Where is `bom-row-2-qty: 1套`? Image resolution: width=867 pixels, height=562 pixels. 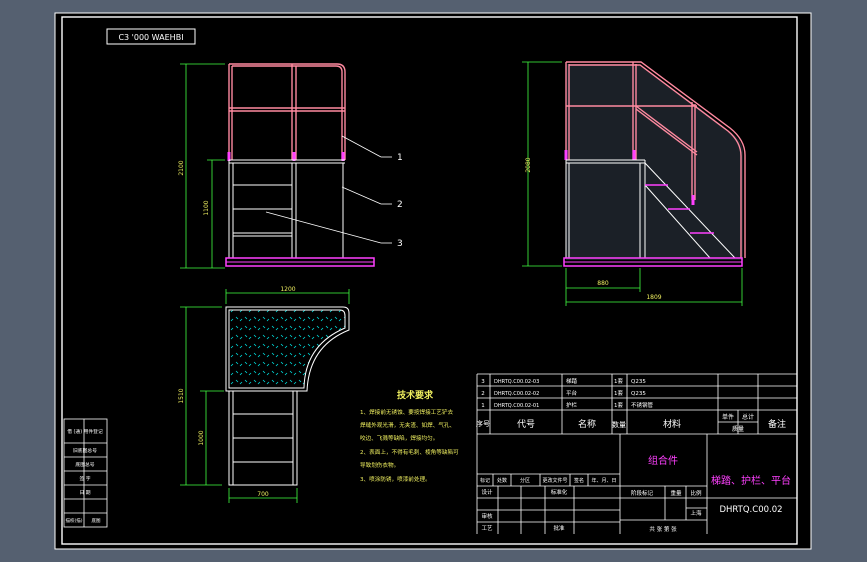
bom-row-2-qty: 1套 is located at coordinates (618, 393).